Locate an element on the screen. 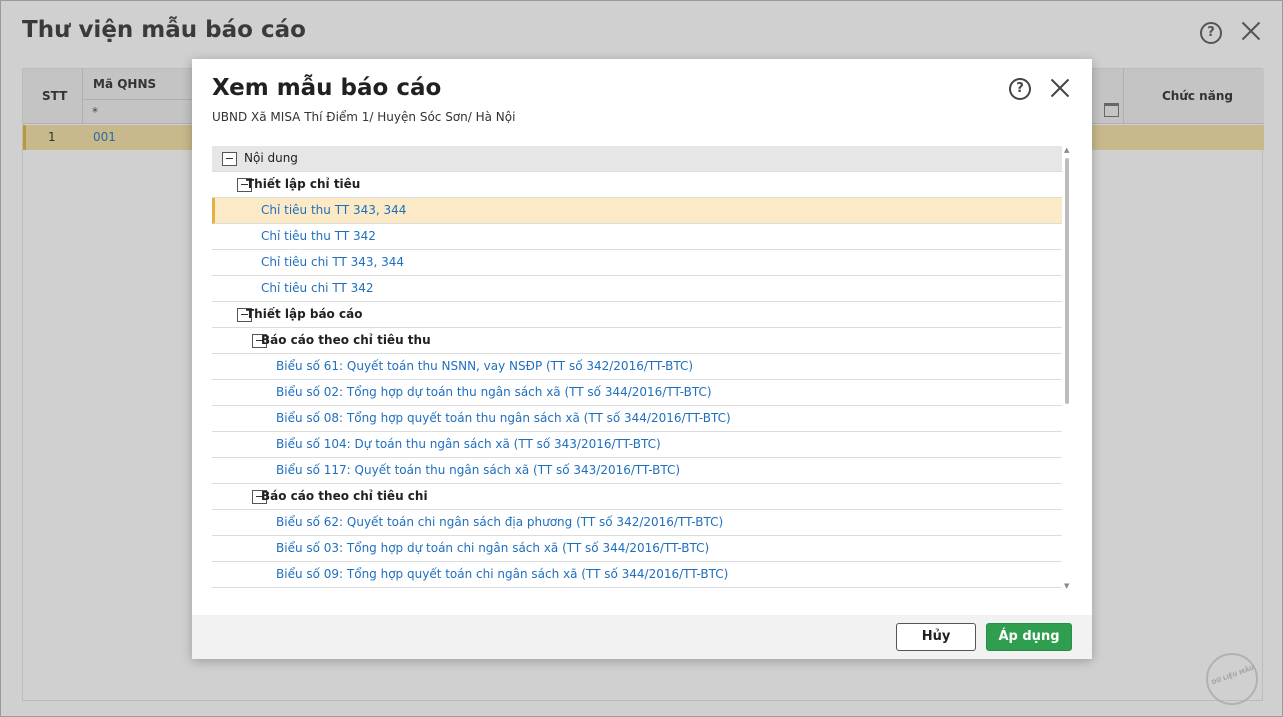 This screenshot has width=1283, height=717. calendar-icon is located at coordinates (1111, 110).